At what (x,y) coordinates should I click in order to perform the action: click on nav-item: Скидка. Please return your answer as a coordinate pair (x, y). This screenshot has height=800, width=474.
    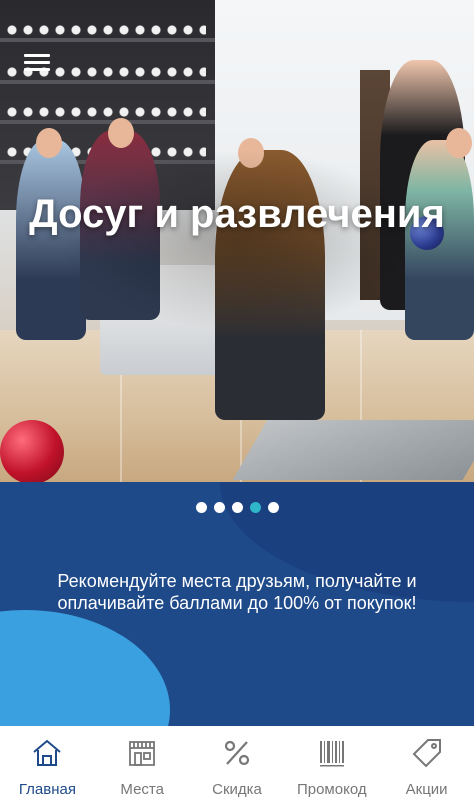
    Looking at the image, I should click on (237, 763).